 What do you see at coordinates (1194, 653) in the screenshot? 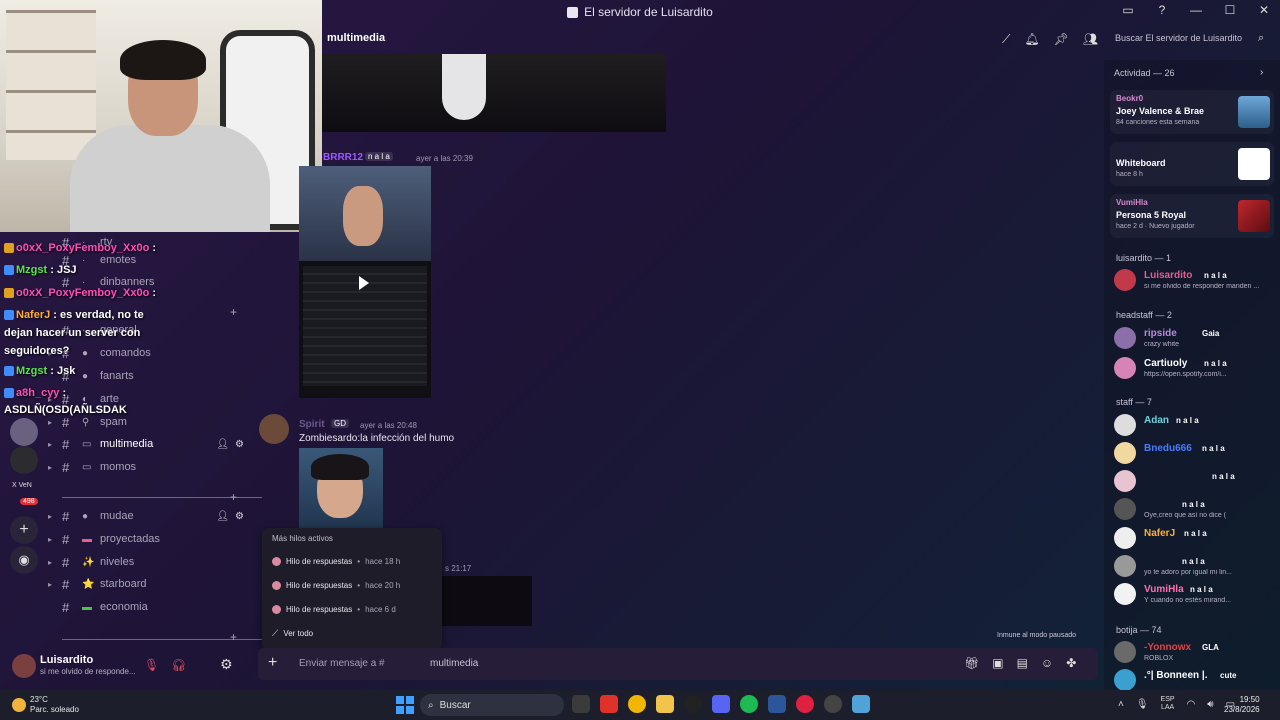
I see `member-item: -Yonnowx GLA ROBLOX` at bounding box center [1194, 653].